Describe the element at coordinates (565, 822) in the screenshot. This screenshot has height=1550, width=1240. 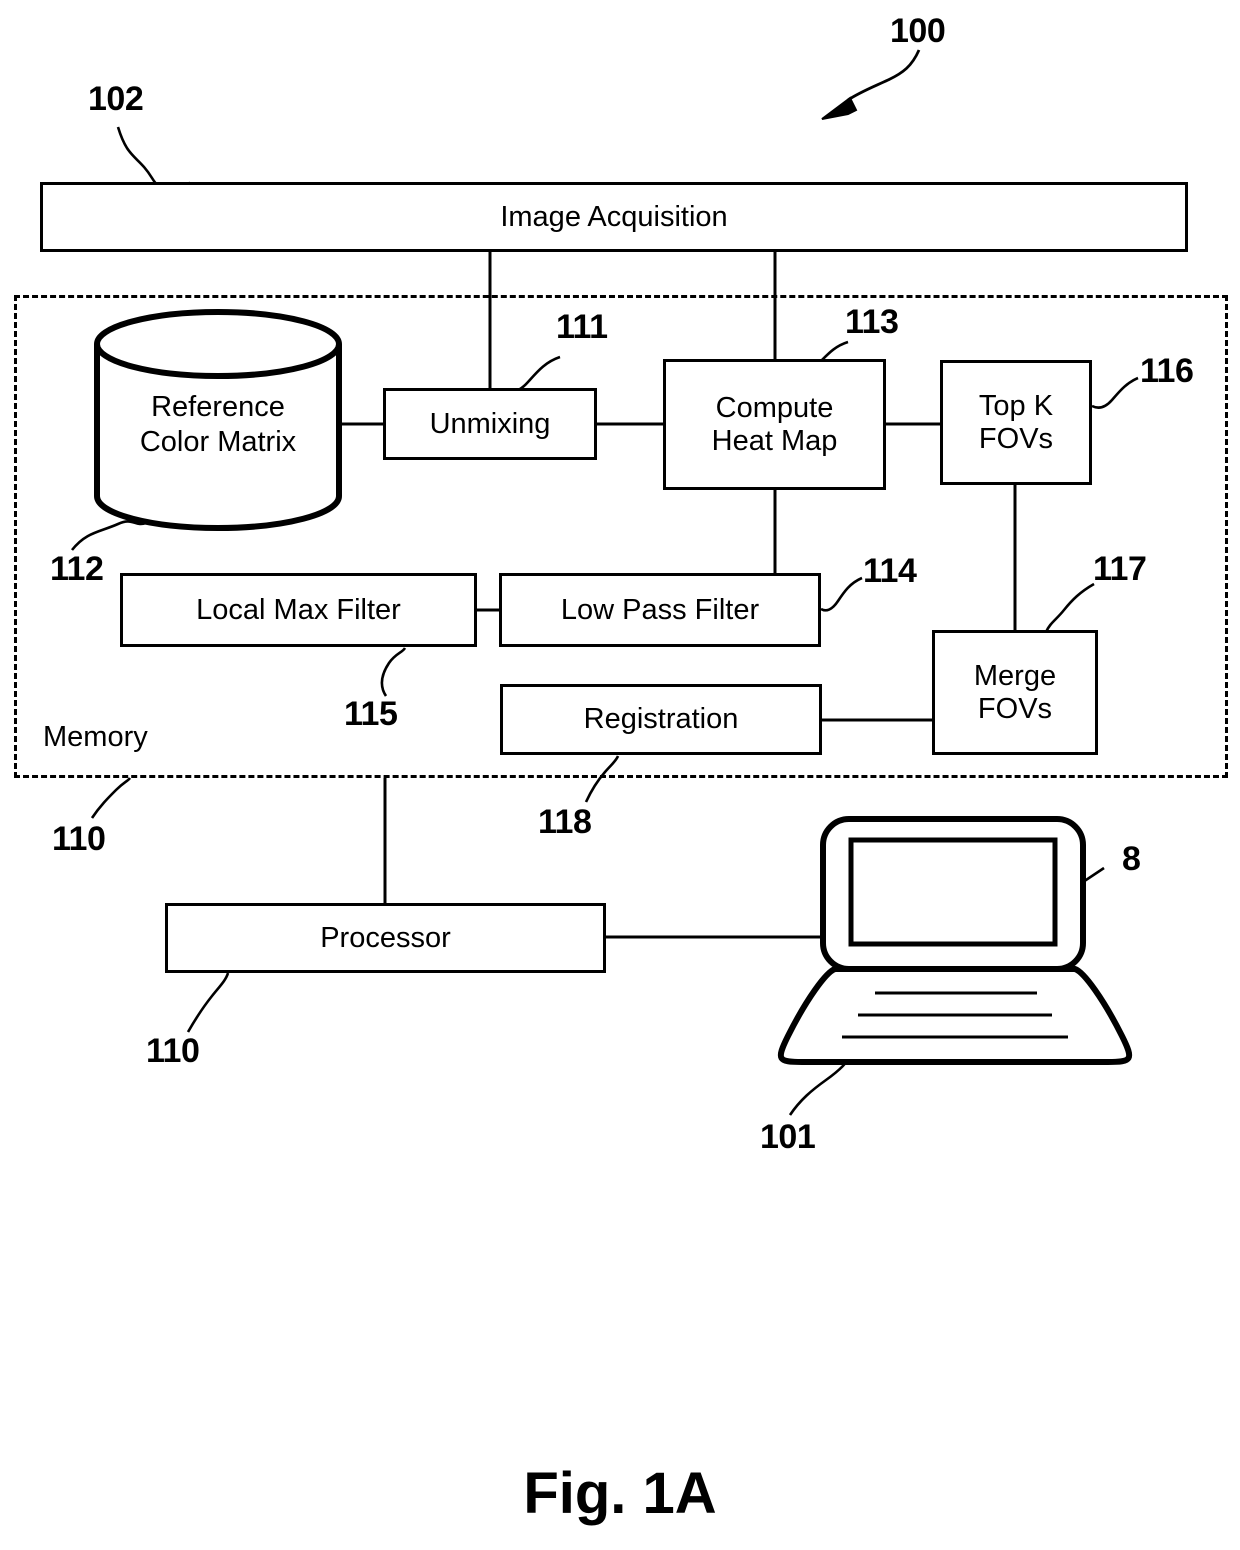
I see `ref-118: 118` at that location.